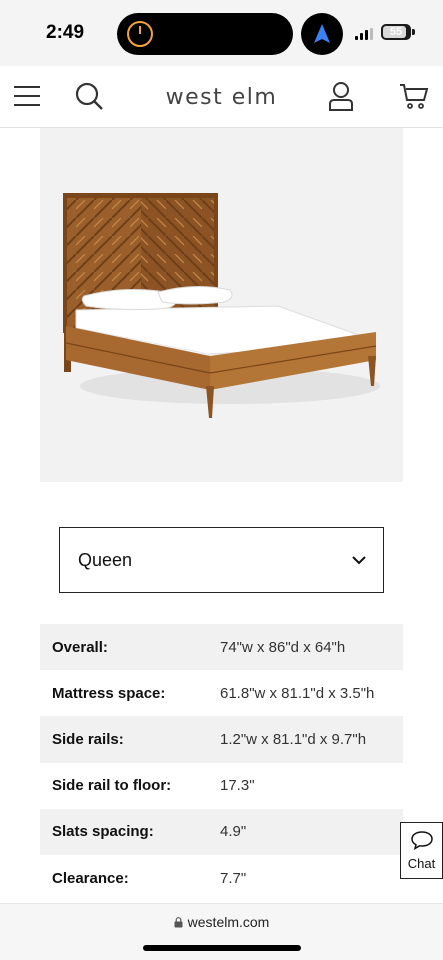 This screenshot has height=960, width=443. I want to click on table-row: Clearance: 7.7", so click(221, 878).